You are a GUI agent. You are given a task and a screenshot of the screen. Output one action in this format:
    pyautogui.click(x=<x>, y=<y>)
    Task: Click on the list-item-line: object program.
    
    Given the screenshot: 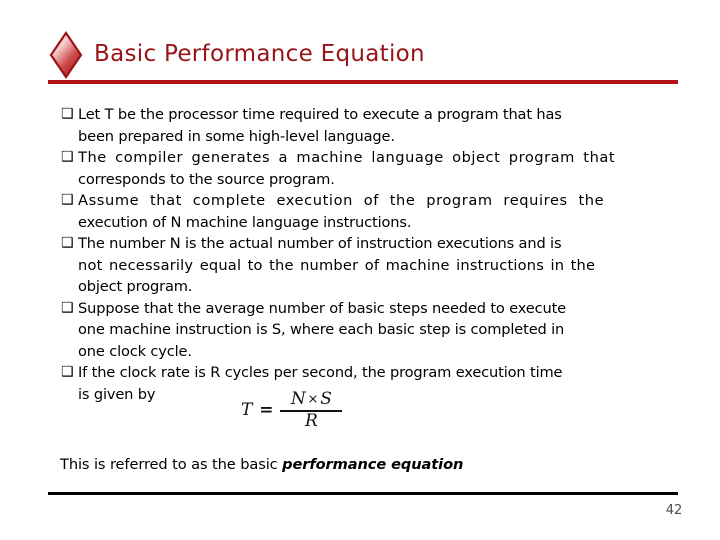 What is the action you would take?
    pyautogui.click(x=135, y=286)
    